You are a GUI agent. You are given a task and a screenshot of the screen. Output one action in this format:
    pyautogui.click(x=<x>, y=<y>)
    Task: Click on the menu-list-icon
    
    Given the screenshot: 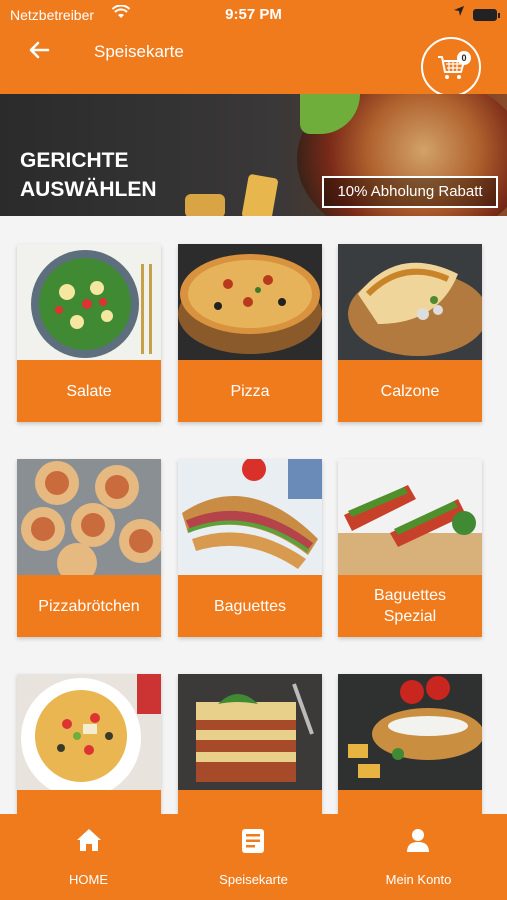 What is the action you would take?
    pyautogui.click(x=253, y=841)
    